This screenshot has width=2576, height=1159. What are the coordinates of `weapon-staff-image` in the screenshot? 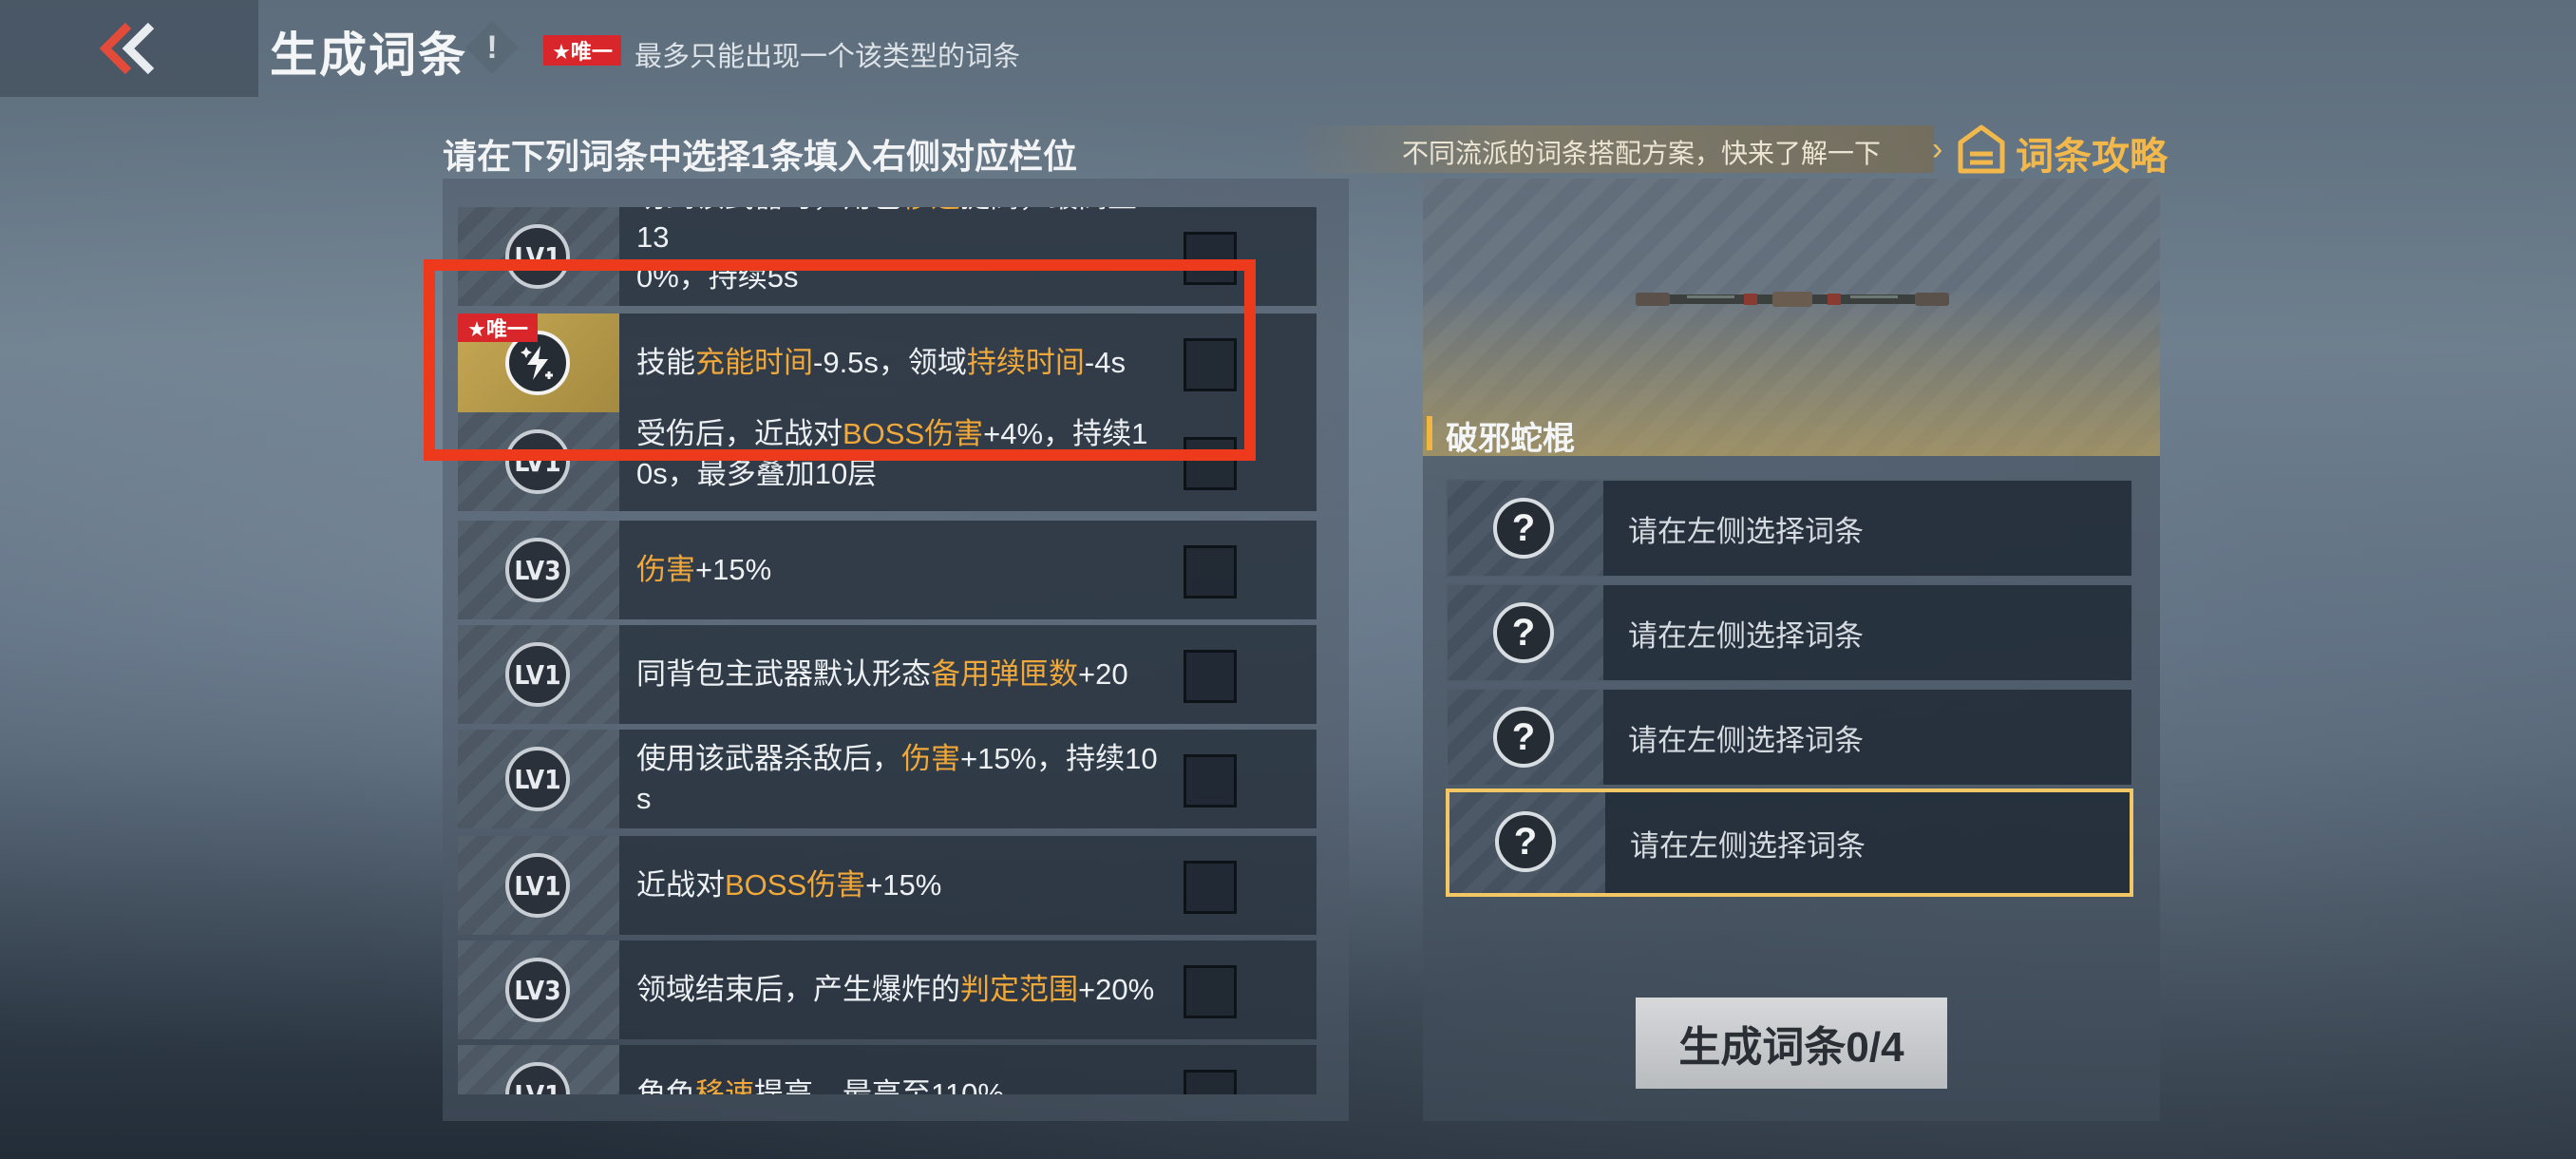 It's located at (1792, 299).